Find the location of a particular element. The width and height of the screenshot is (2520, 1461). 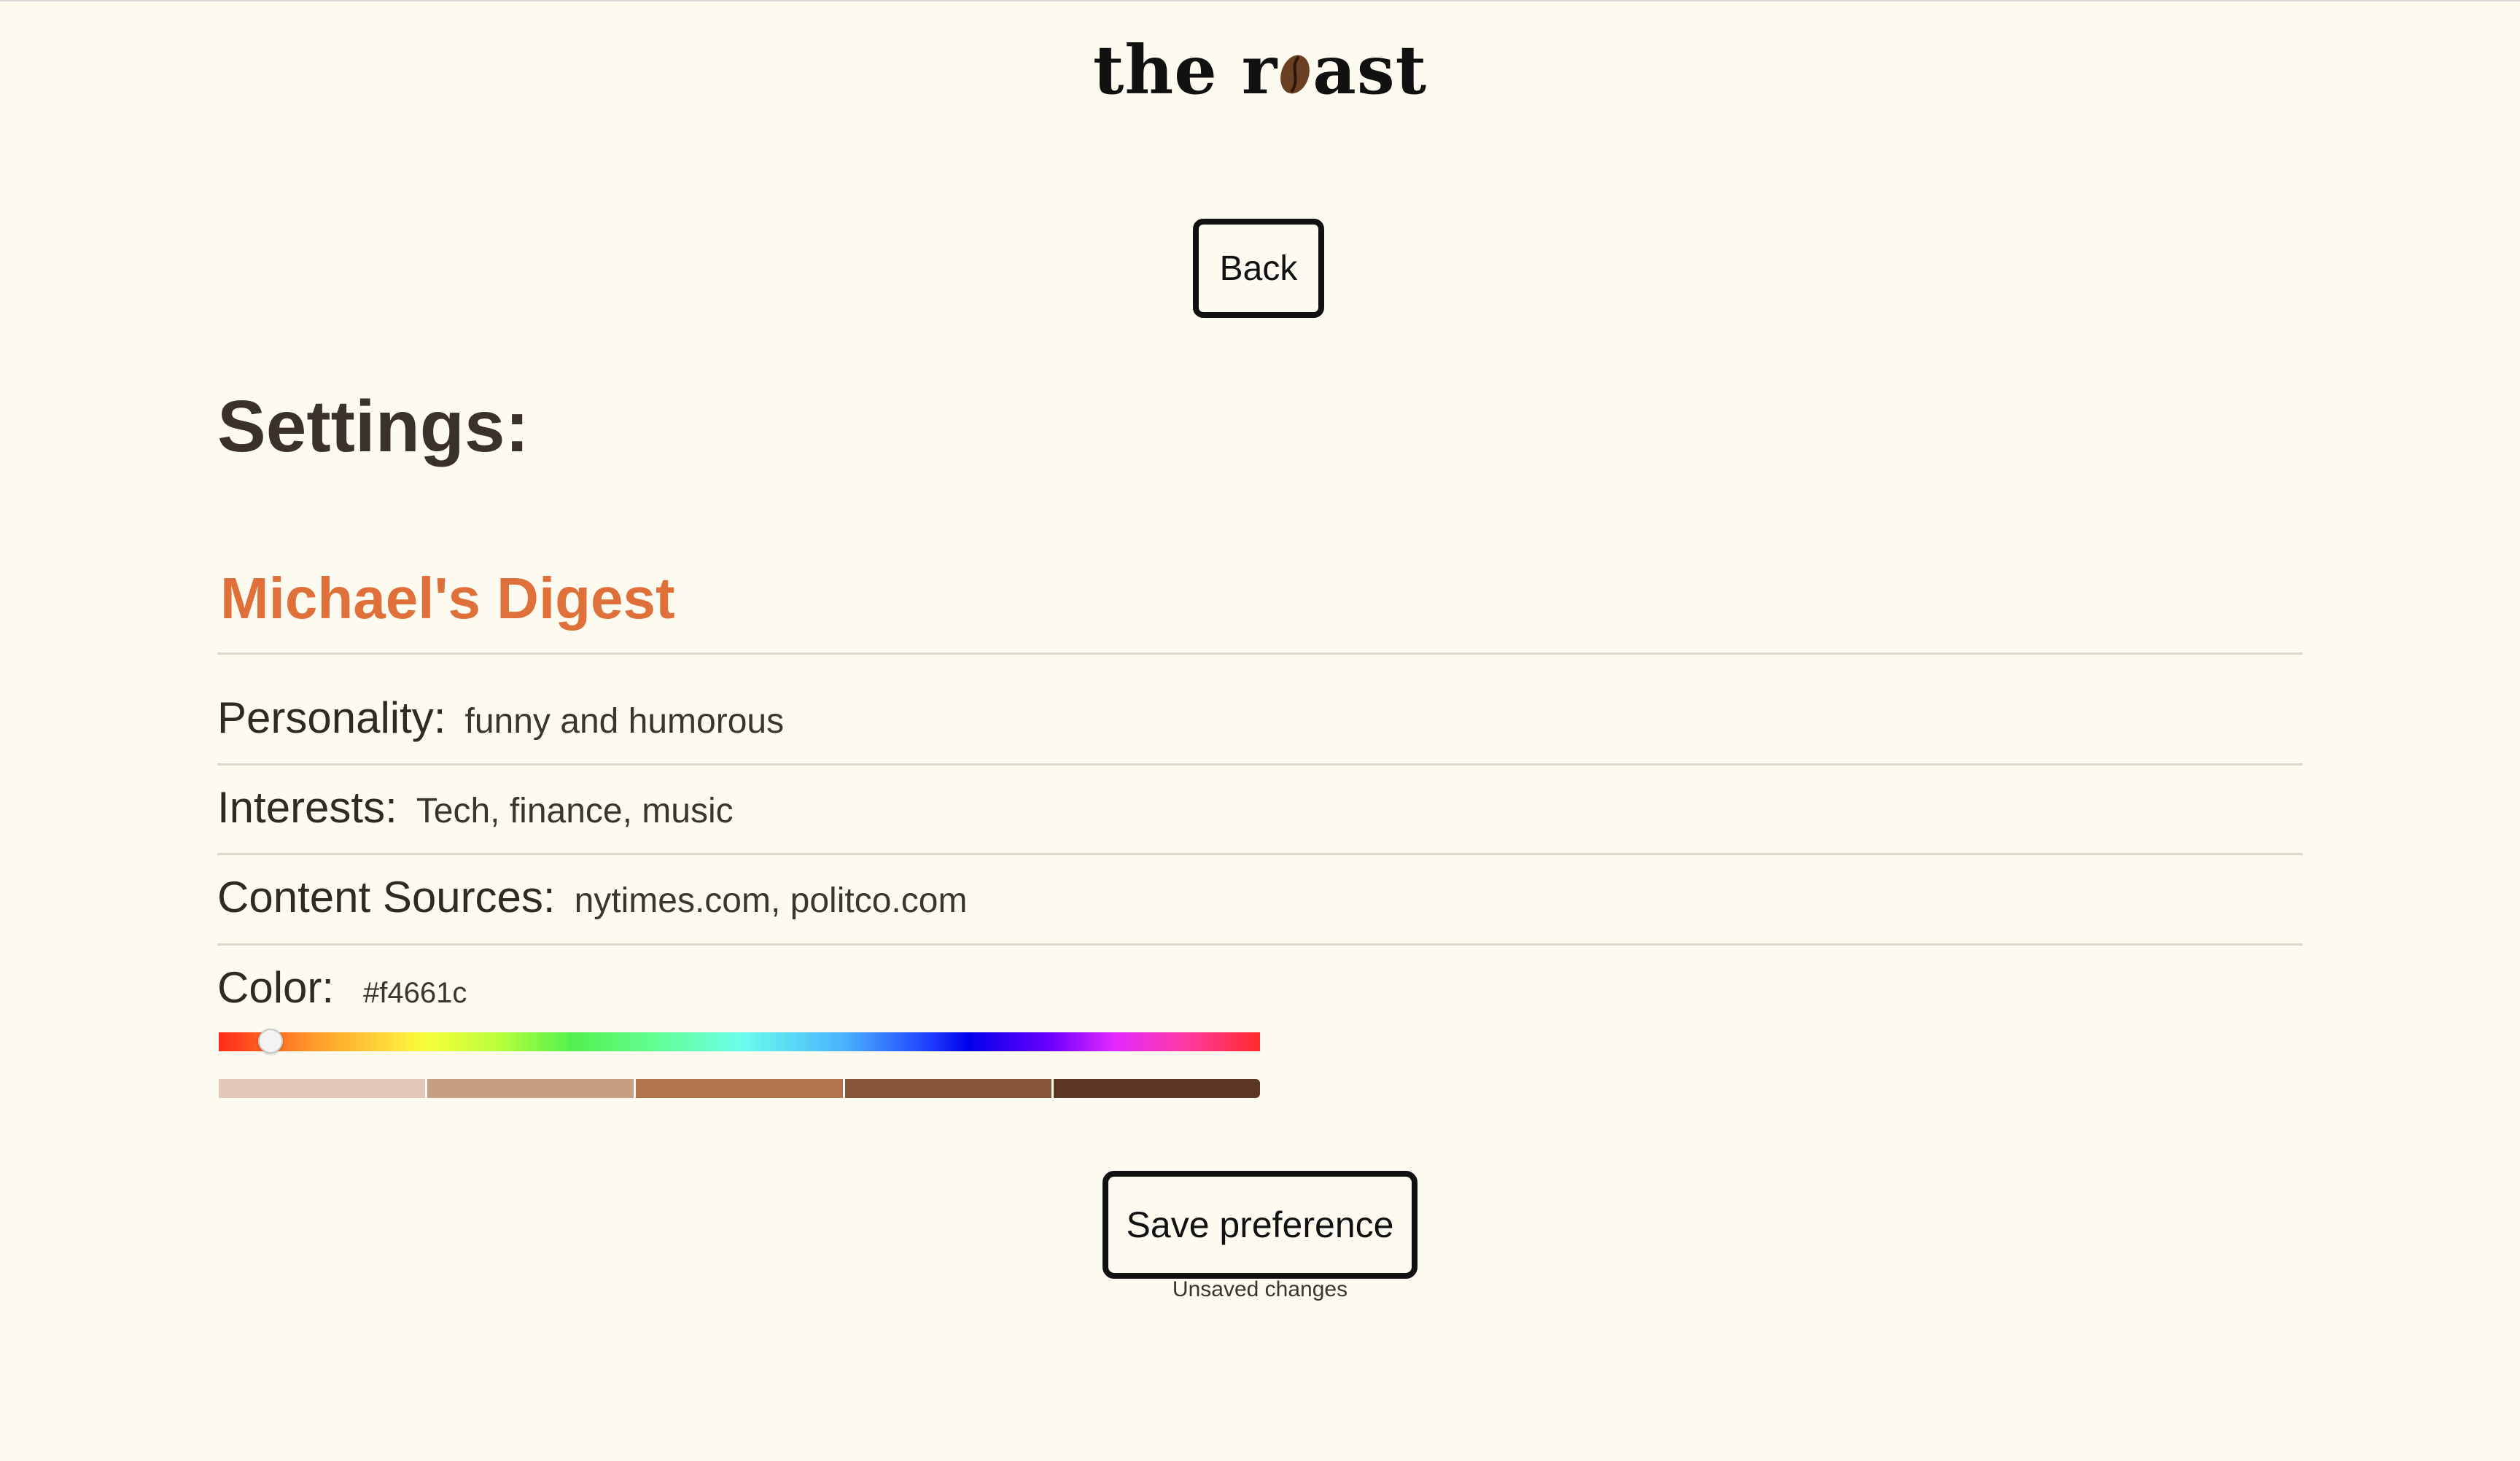

app-logo: the r ast is located at coordinates (1260, 70).